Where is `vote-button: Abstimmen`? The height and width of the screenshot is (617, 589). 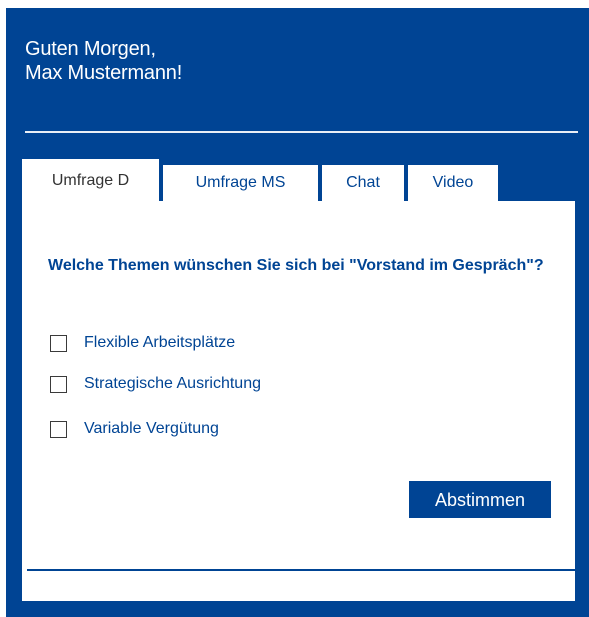 vote-button: Abstimmen is located at coordinates (480, 499).